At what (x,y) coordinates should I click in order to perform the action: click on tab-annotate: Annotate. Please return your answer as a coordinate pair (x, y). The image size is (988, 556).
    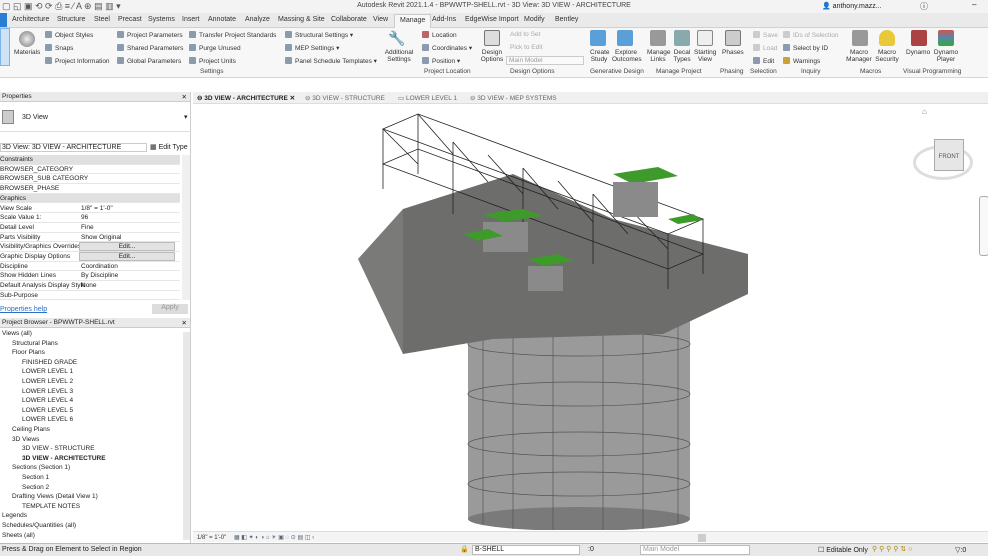
    Looking at the image, I should click on (222, 19).